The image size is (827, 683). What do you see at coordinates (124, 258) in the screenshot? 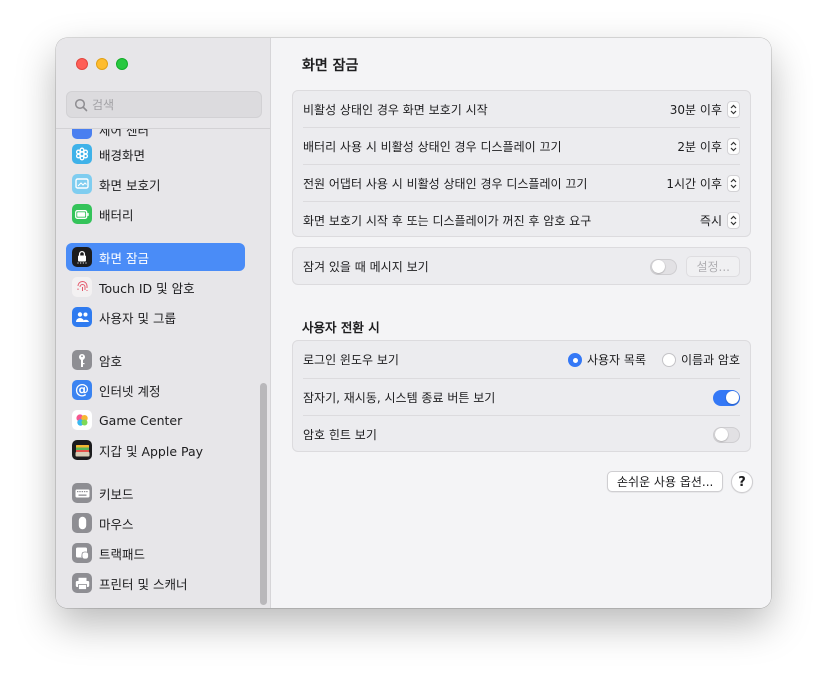
I see `sidebar-item-label: 화면 잠금` at bounding box center [124, 258].